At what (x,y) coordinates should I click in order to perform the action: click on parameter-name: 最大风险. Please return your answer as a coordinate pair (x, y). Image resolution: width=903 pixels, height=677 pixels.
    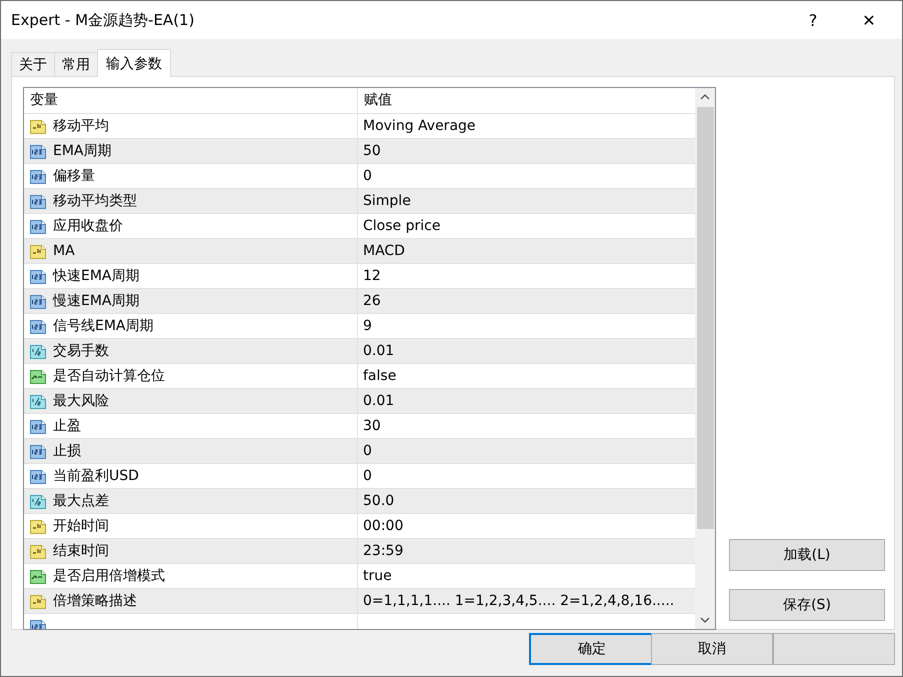
    Looking at the image, I should click on (81, 401).